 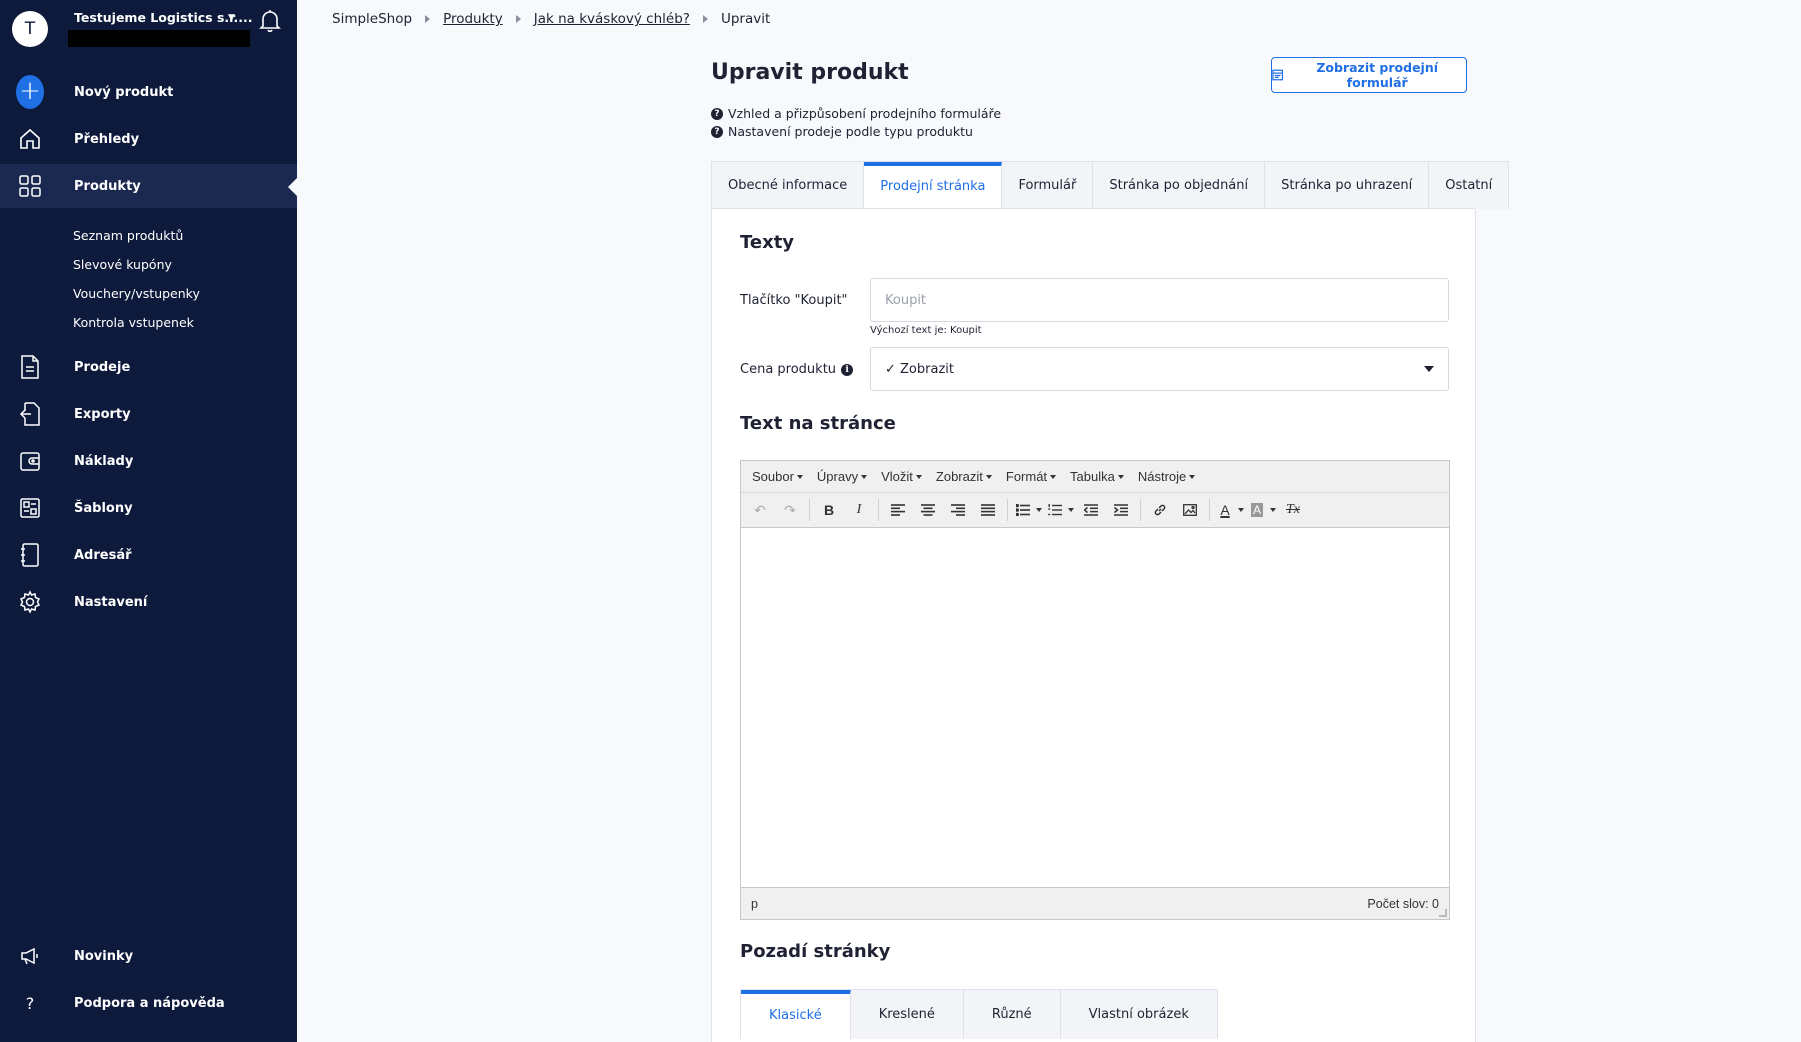 I want to click on editor-statusbar: p Počet slov: 0, so click(x=1095, y=903).